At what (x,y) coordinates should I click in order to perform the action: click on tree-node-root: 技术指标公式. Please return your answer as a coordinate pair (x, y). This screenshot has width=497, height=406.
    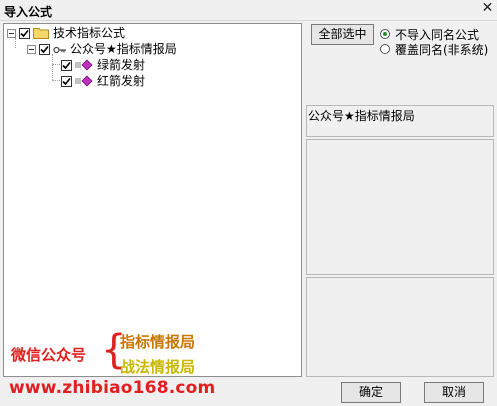
    Looking at the image, I should click on (66, 33).